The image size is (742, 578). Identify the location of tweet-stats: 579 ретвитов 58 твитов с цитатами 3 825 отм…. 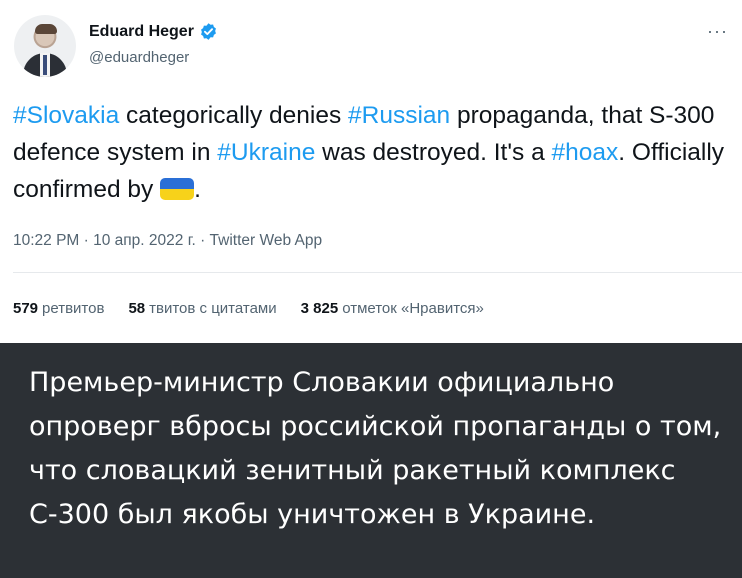
(260, 308).